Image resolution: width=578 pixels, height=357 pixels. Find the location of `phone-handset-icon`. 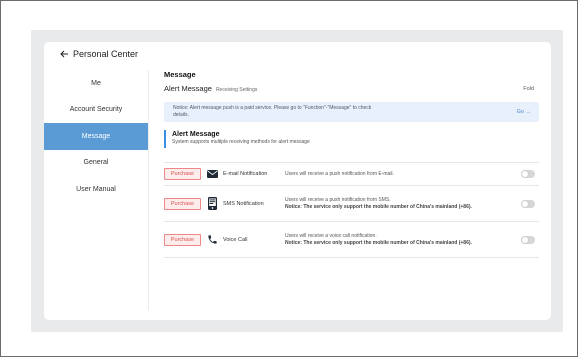

phone-handset-icon is located at coordinates (212, 240).